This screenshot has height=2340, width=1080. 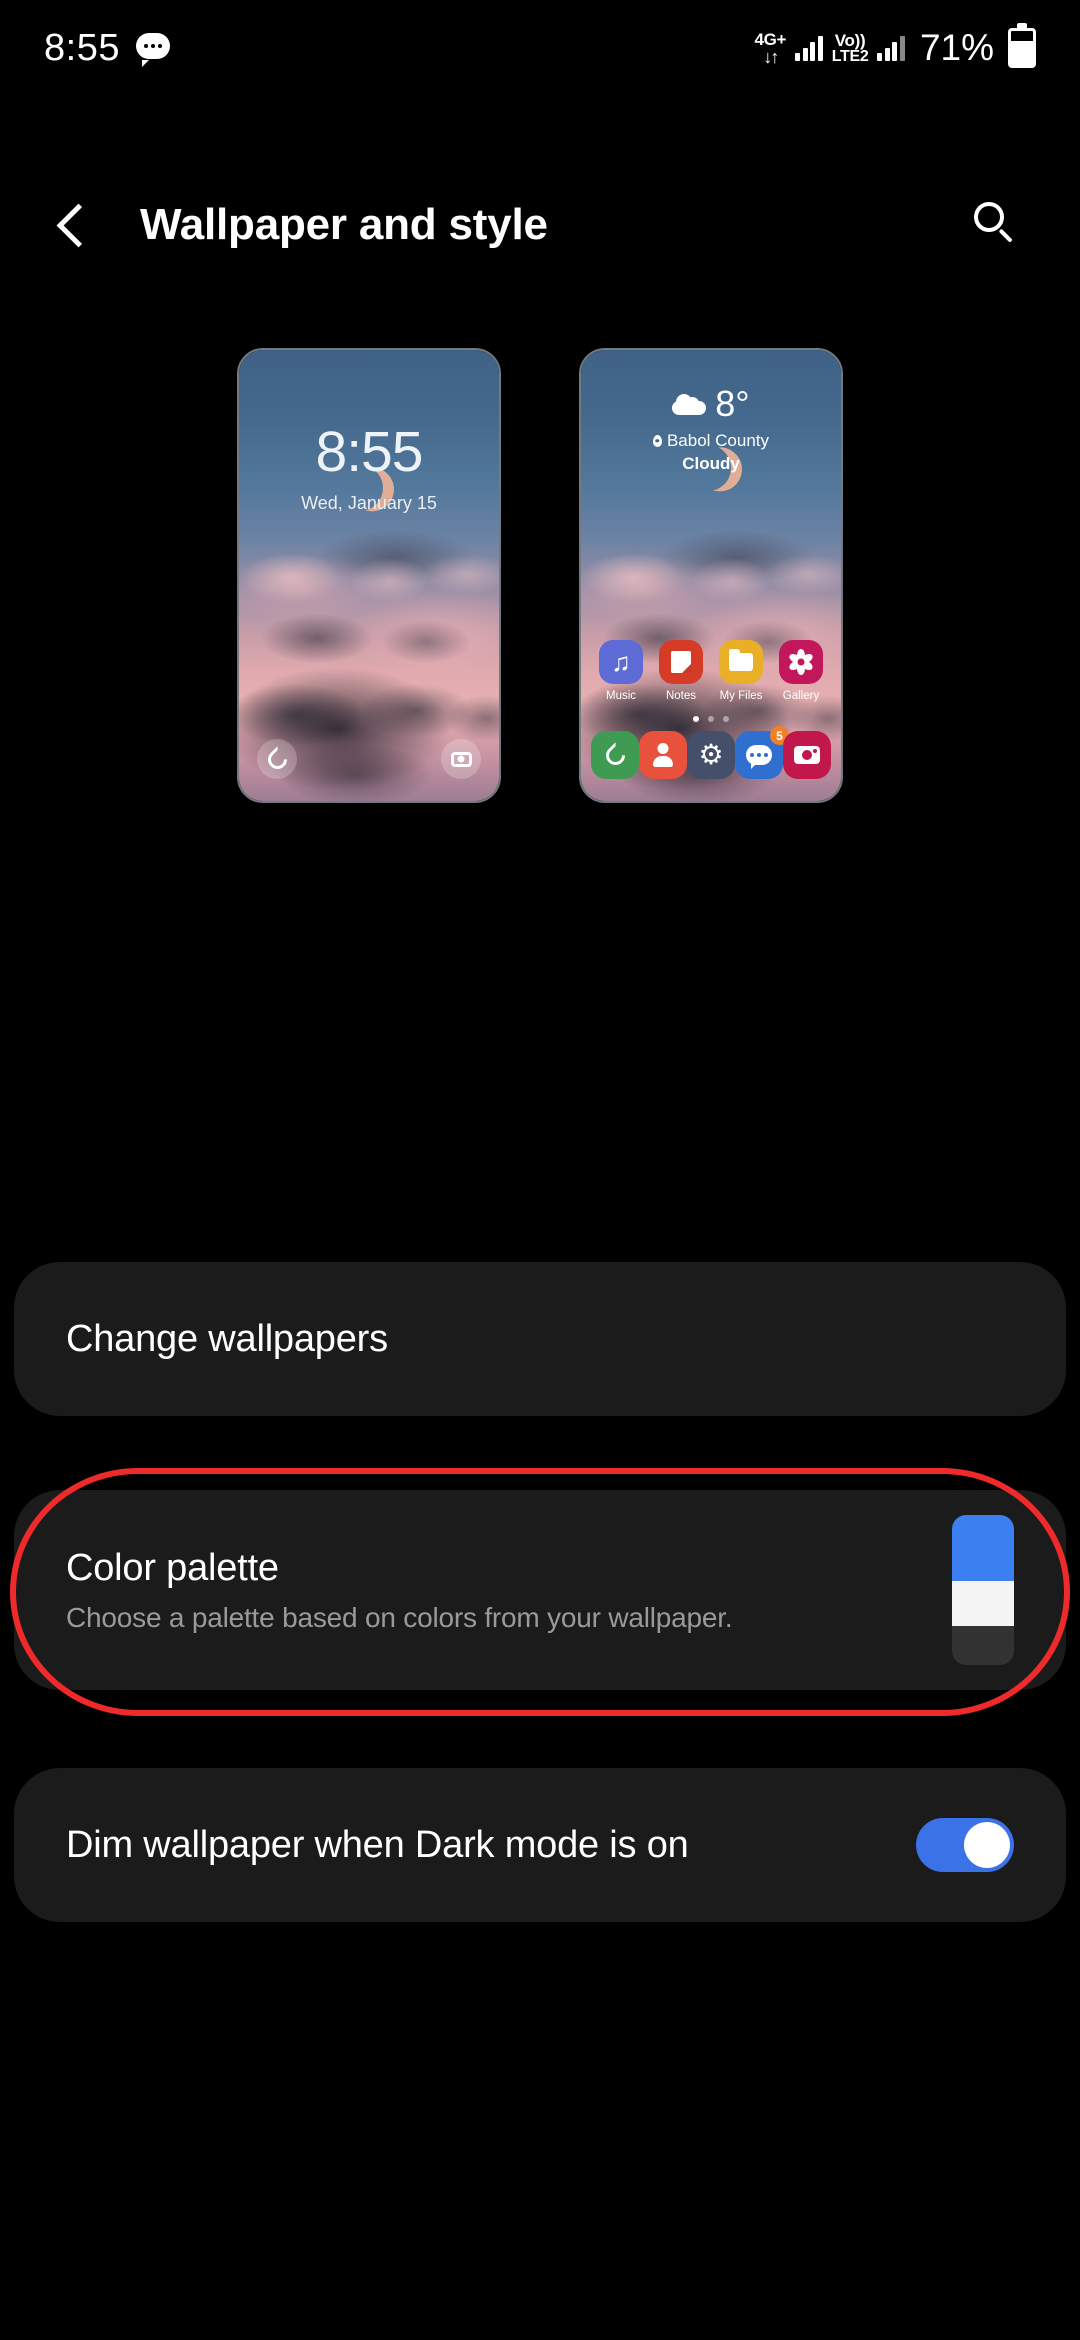 I want to click on home-app-music: ♫ Music, so click(x=621, y=671).